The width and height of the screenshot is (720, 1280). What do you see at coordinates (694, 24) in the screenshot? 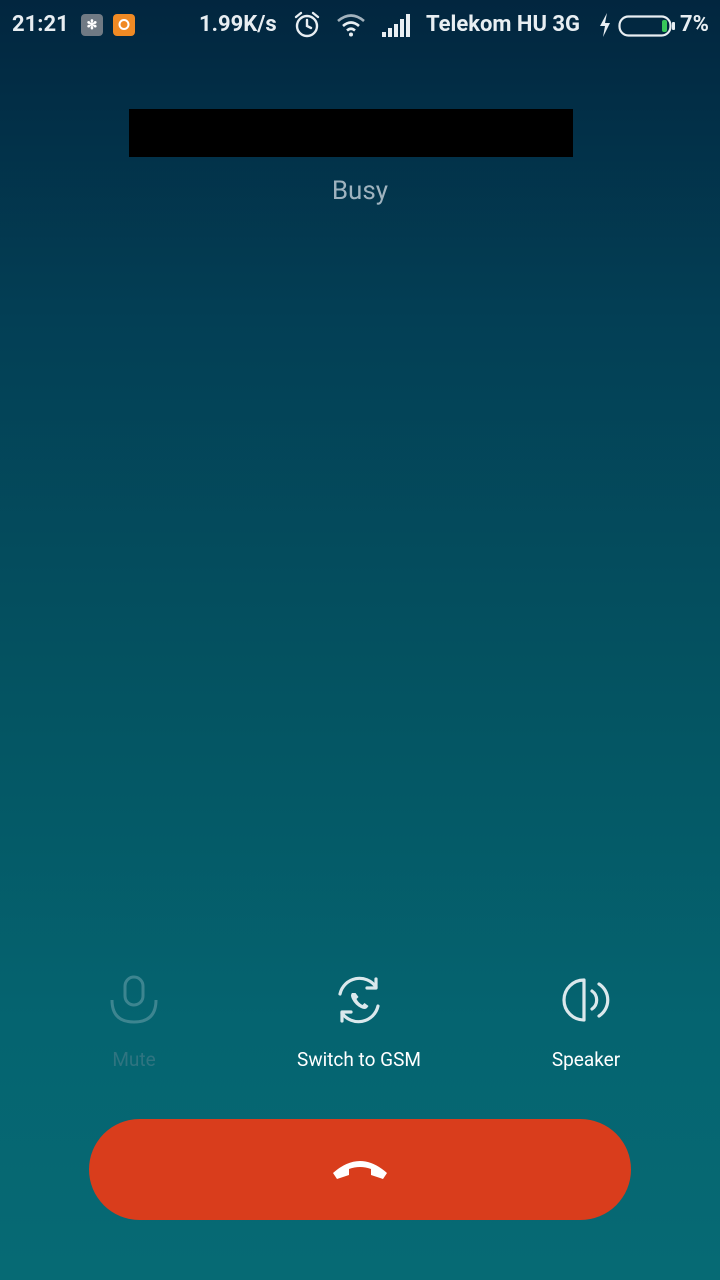
I see `battery-percent: 7%` at bounding box center [694, 24].